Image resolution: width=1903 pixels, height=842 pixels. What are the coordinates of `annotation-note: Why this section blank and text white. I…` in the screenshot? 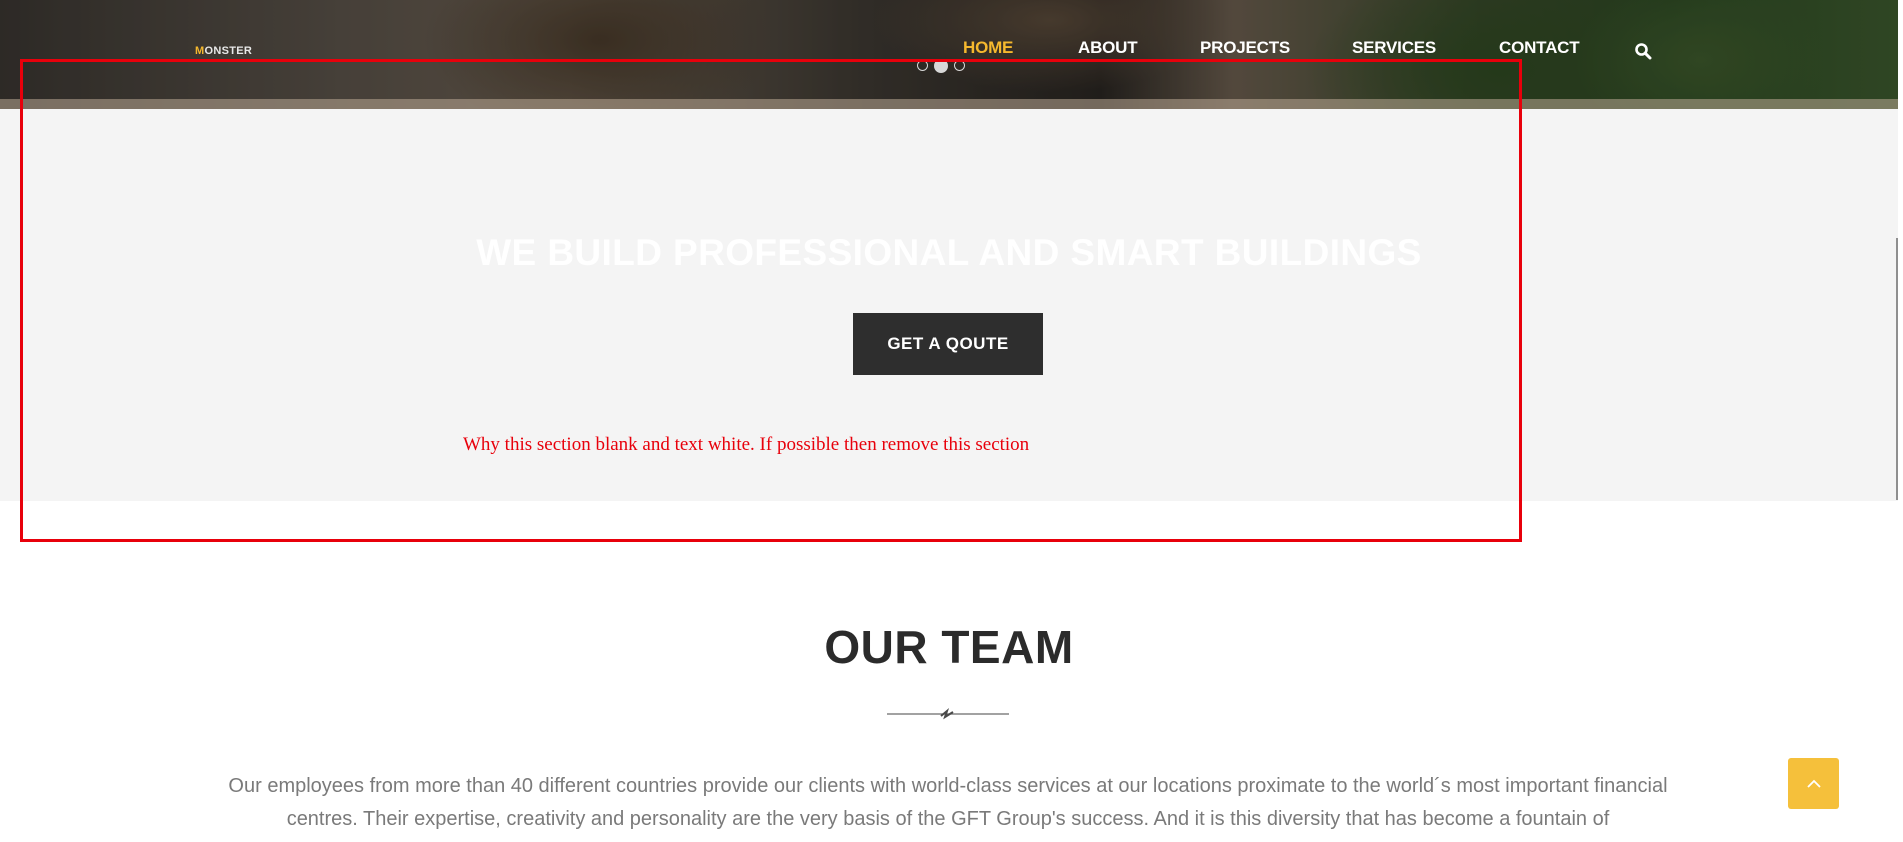 It's located at (746, 444).